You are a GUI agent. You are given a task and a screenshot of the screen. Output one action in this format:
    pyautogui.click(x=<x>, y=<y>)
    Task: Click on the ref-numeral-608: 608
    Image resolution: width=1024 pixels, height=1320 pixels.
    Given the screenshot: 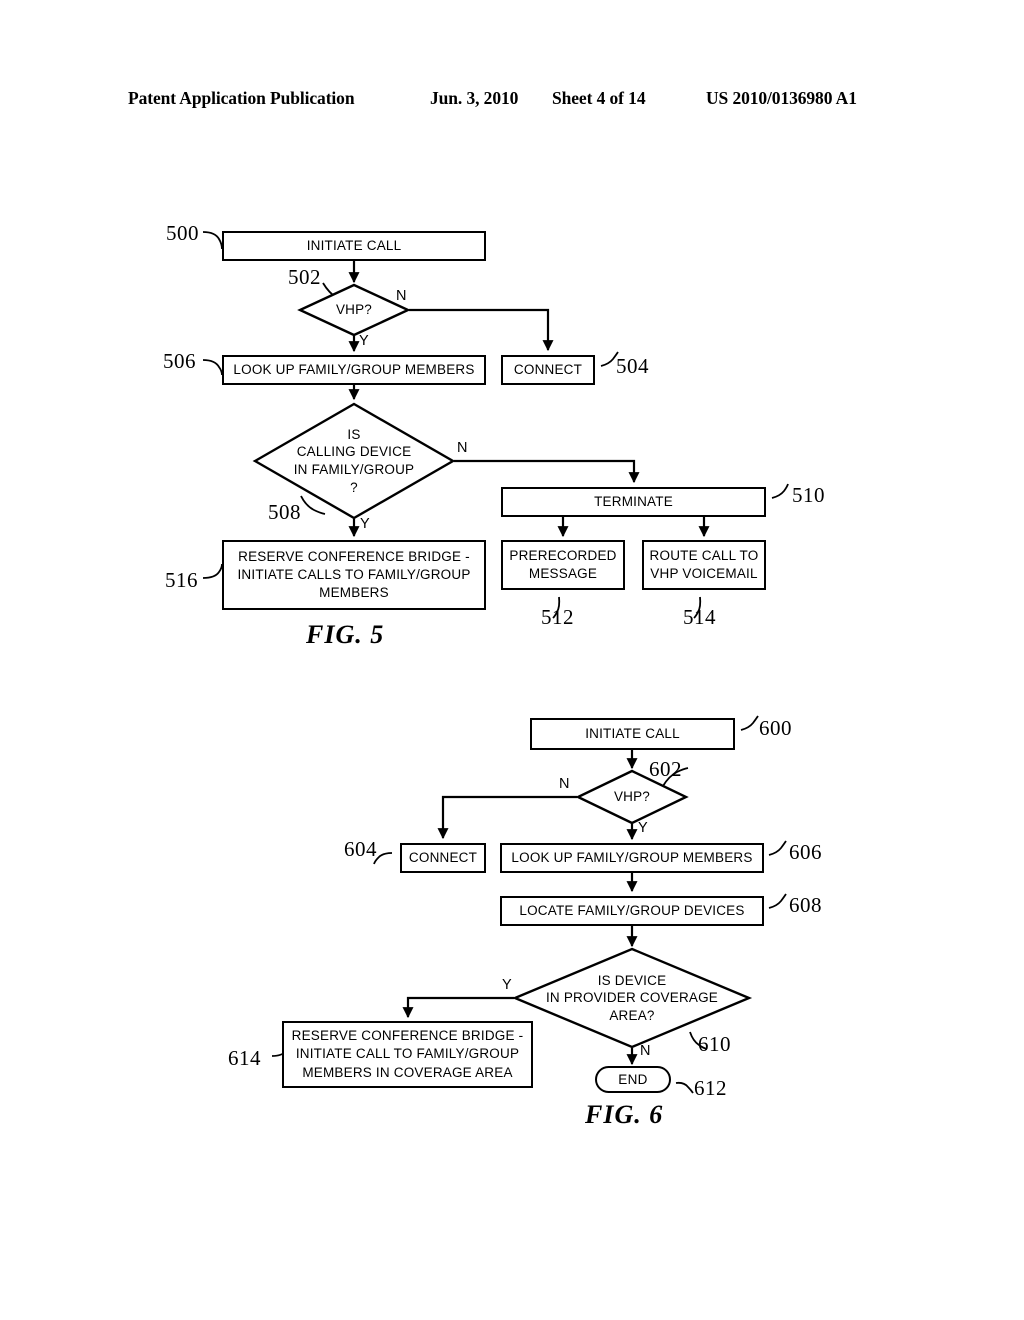 What is the action you would take?
    pyautogui.click(x=805, y=905)
    